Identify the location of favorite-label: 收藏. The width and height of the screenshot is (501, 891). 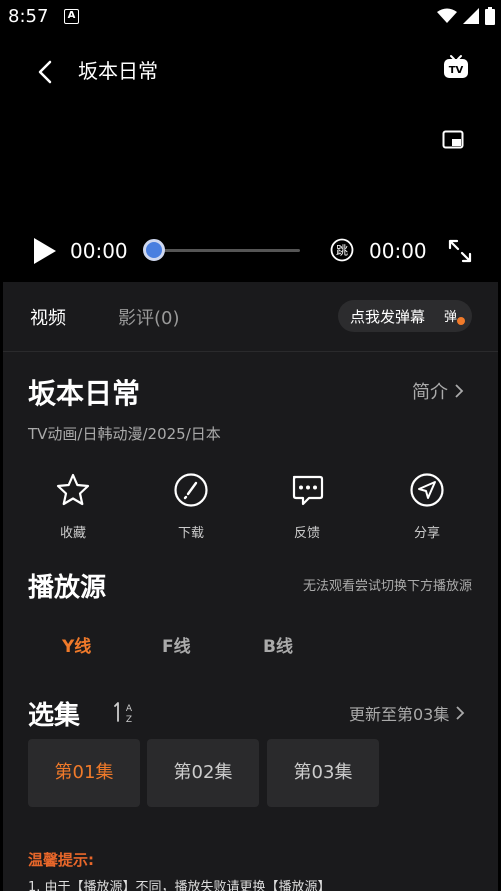
(72, 533).